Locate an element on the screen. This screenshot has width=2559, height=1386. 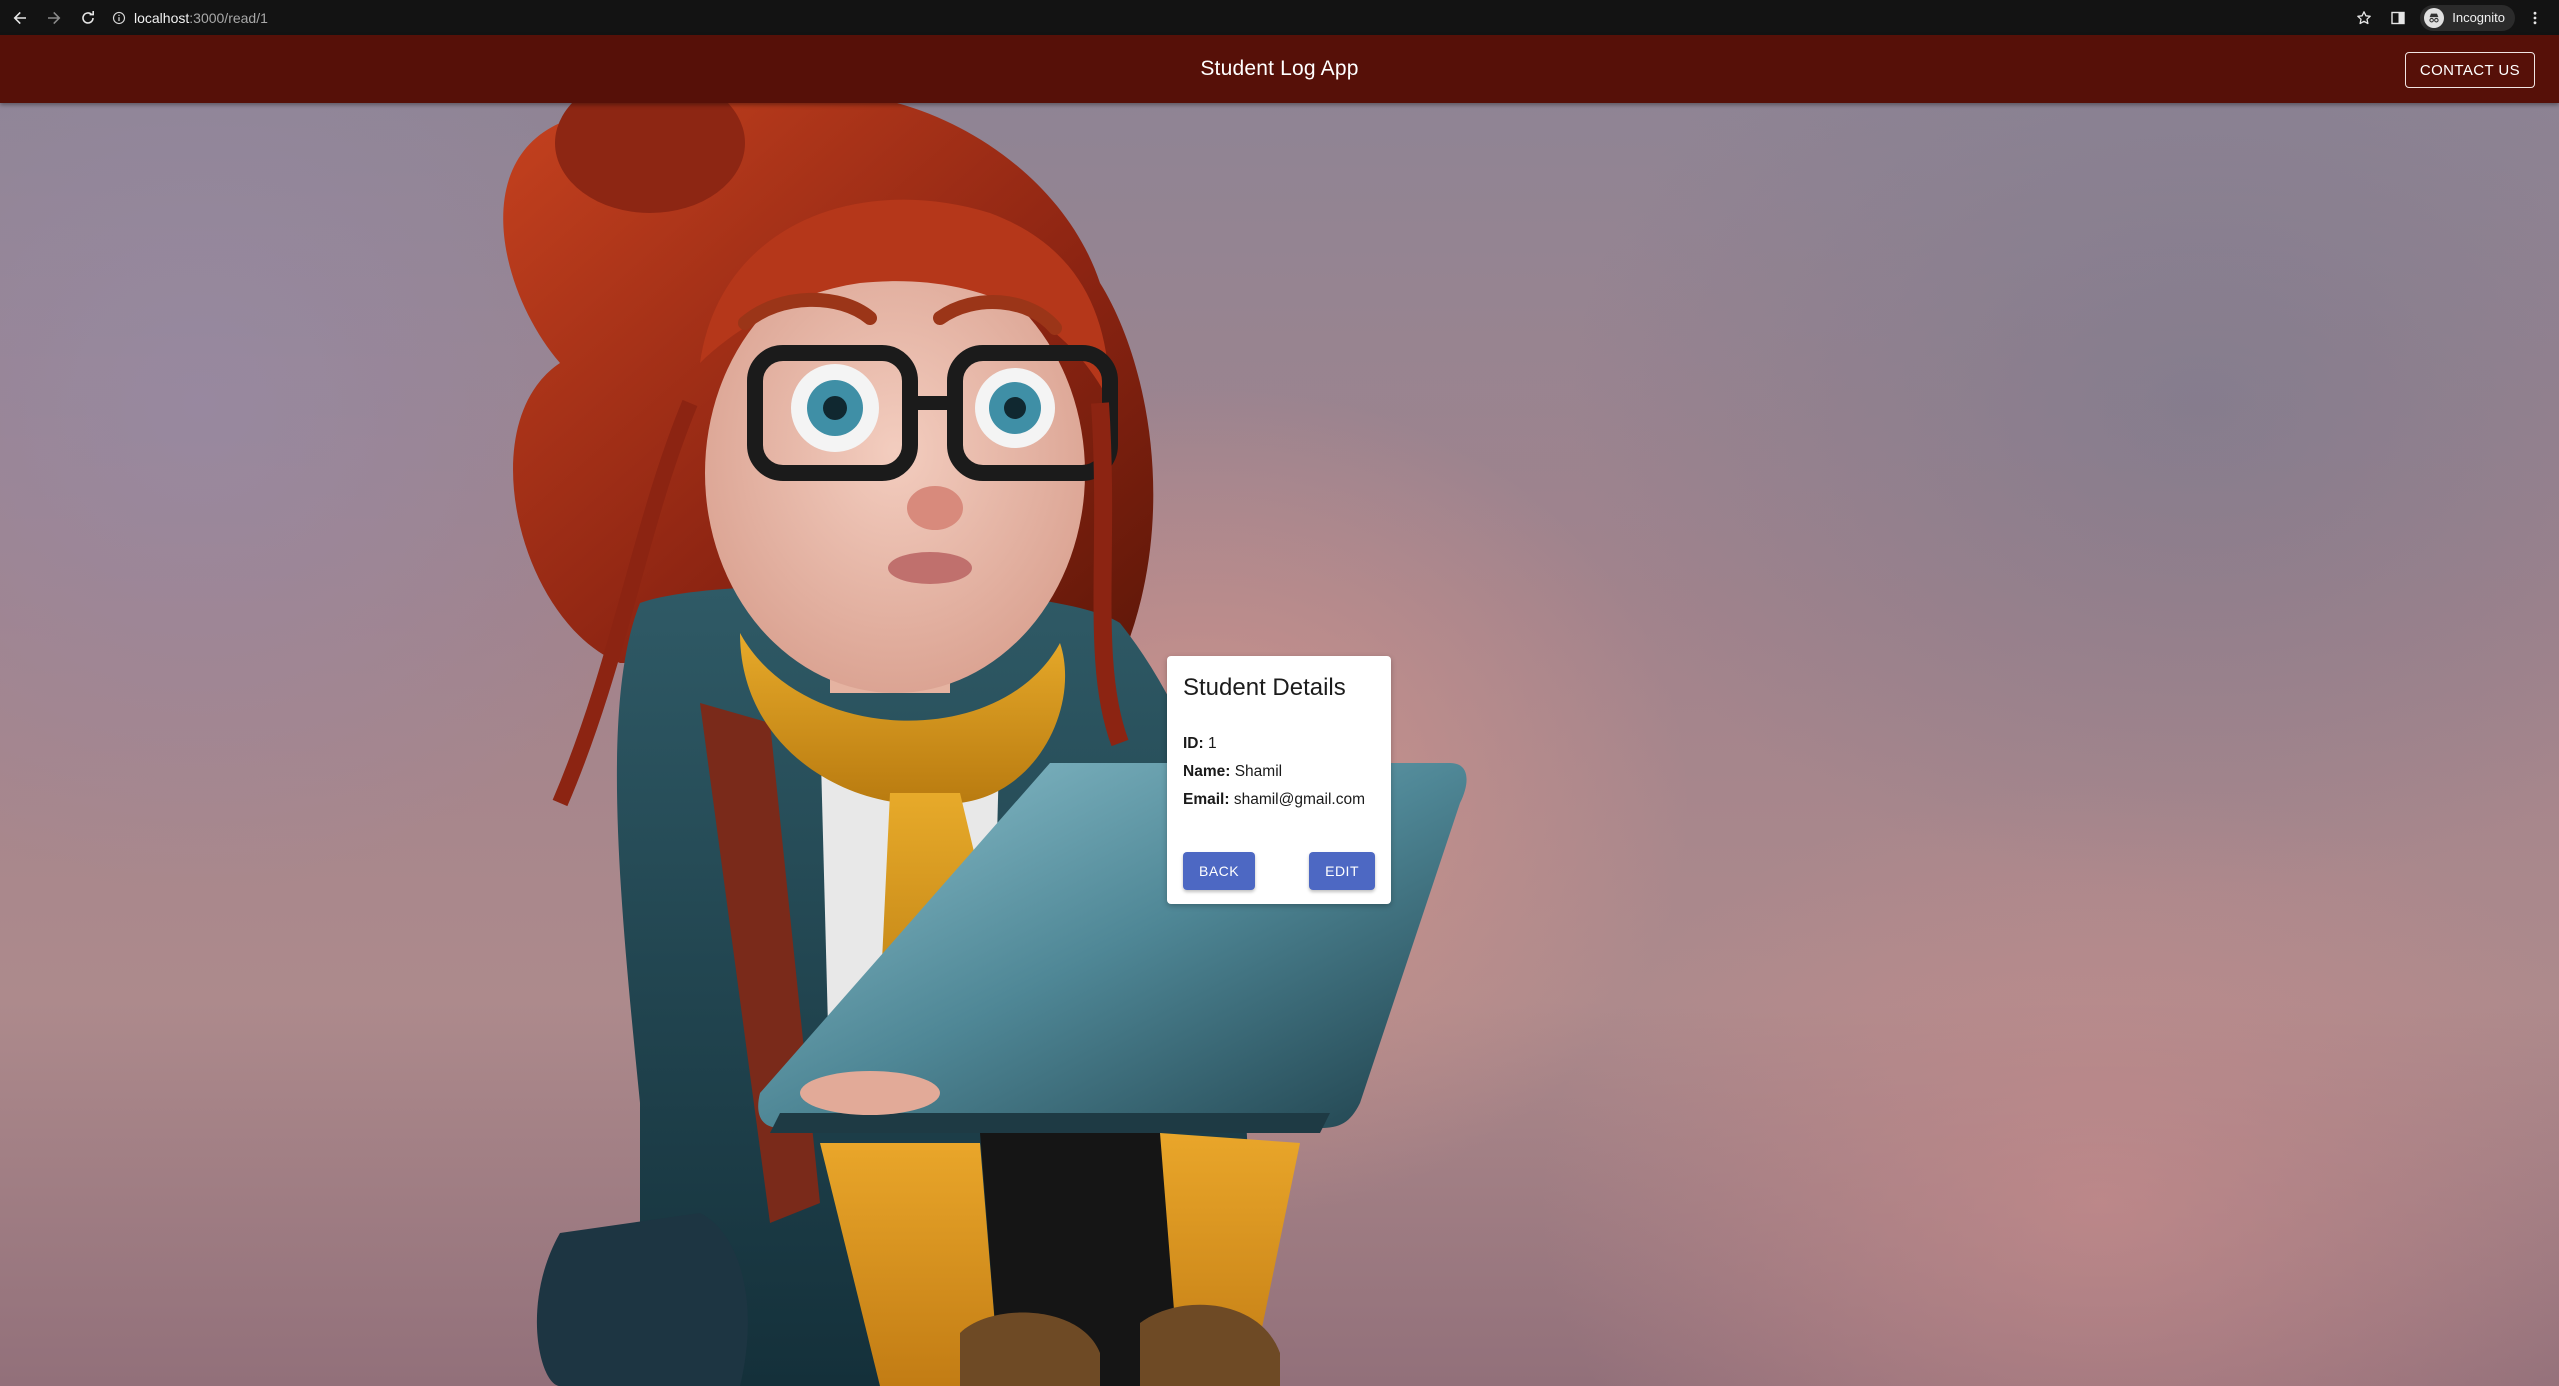
star-icon is located at coordinates (2364, 18).